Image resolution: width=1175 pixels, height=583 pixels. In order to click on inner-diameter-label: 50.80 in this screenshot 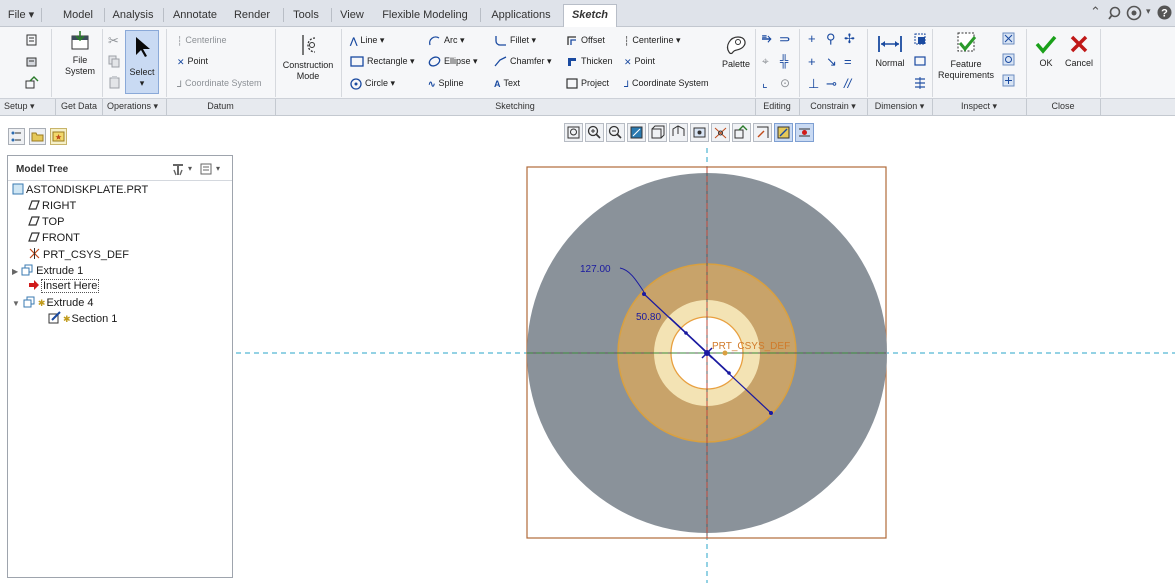, I will do `click(648, 317)`.